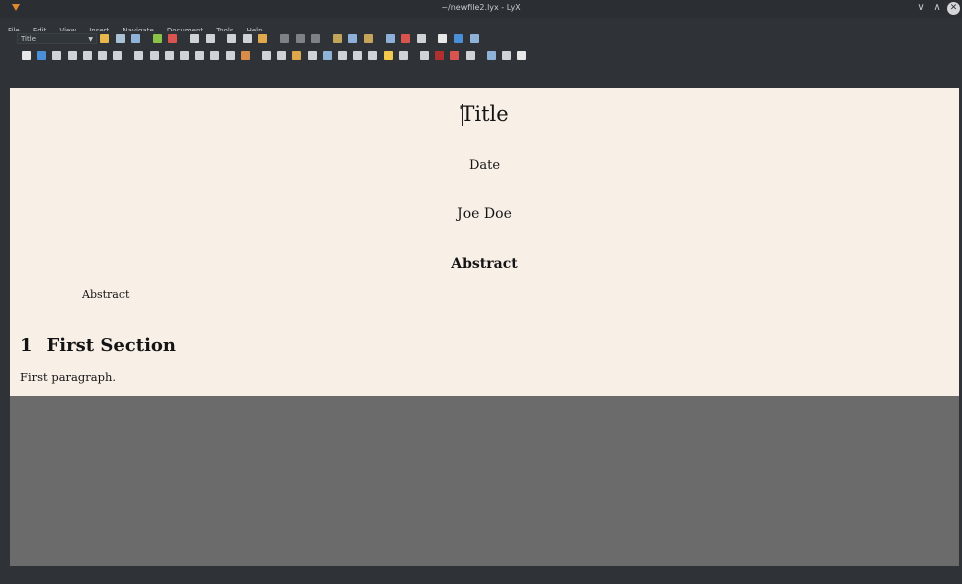  What do you see at coordinates (120, 38) in the screenshot?
I see `open-icon` at bounding box center [120, 38].